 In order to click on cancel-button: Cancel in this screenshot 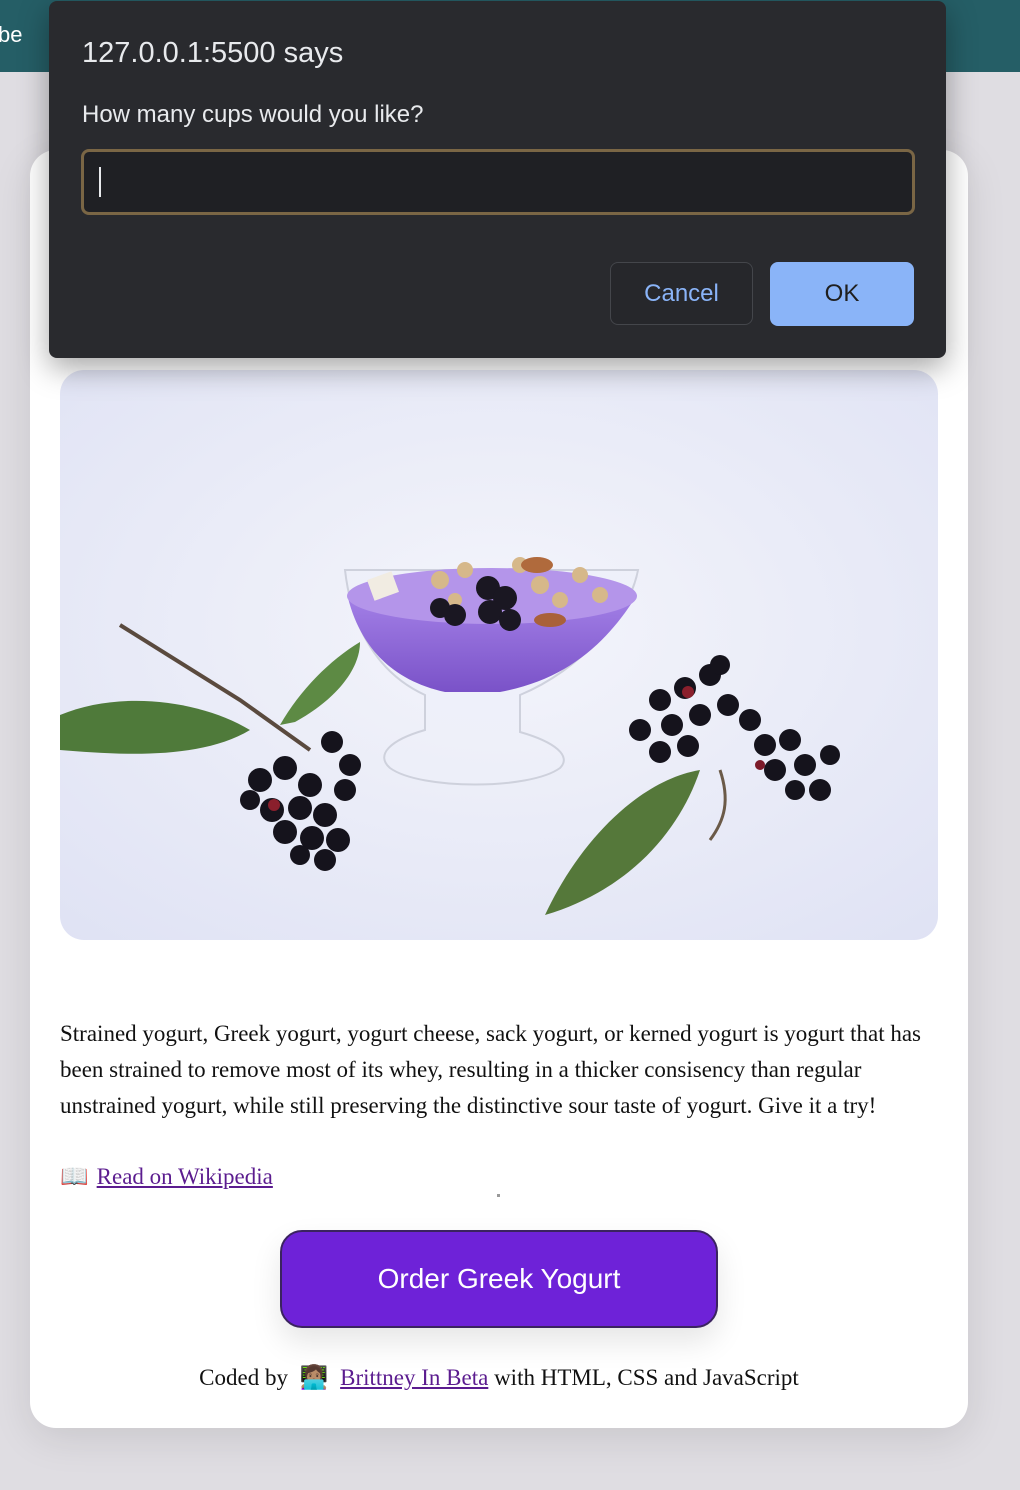, I will do `click(681, 293)`.